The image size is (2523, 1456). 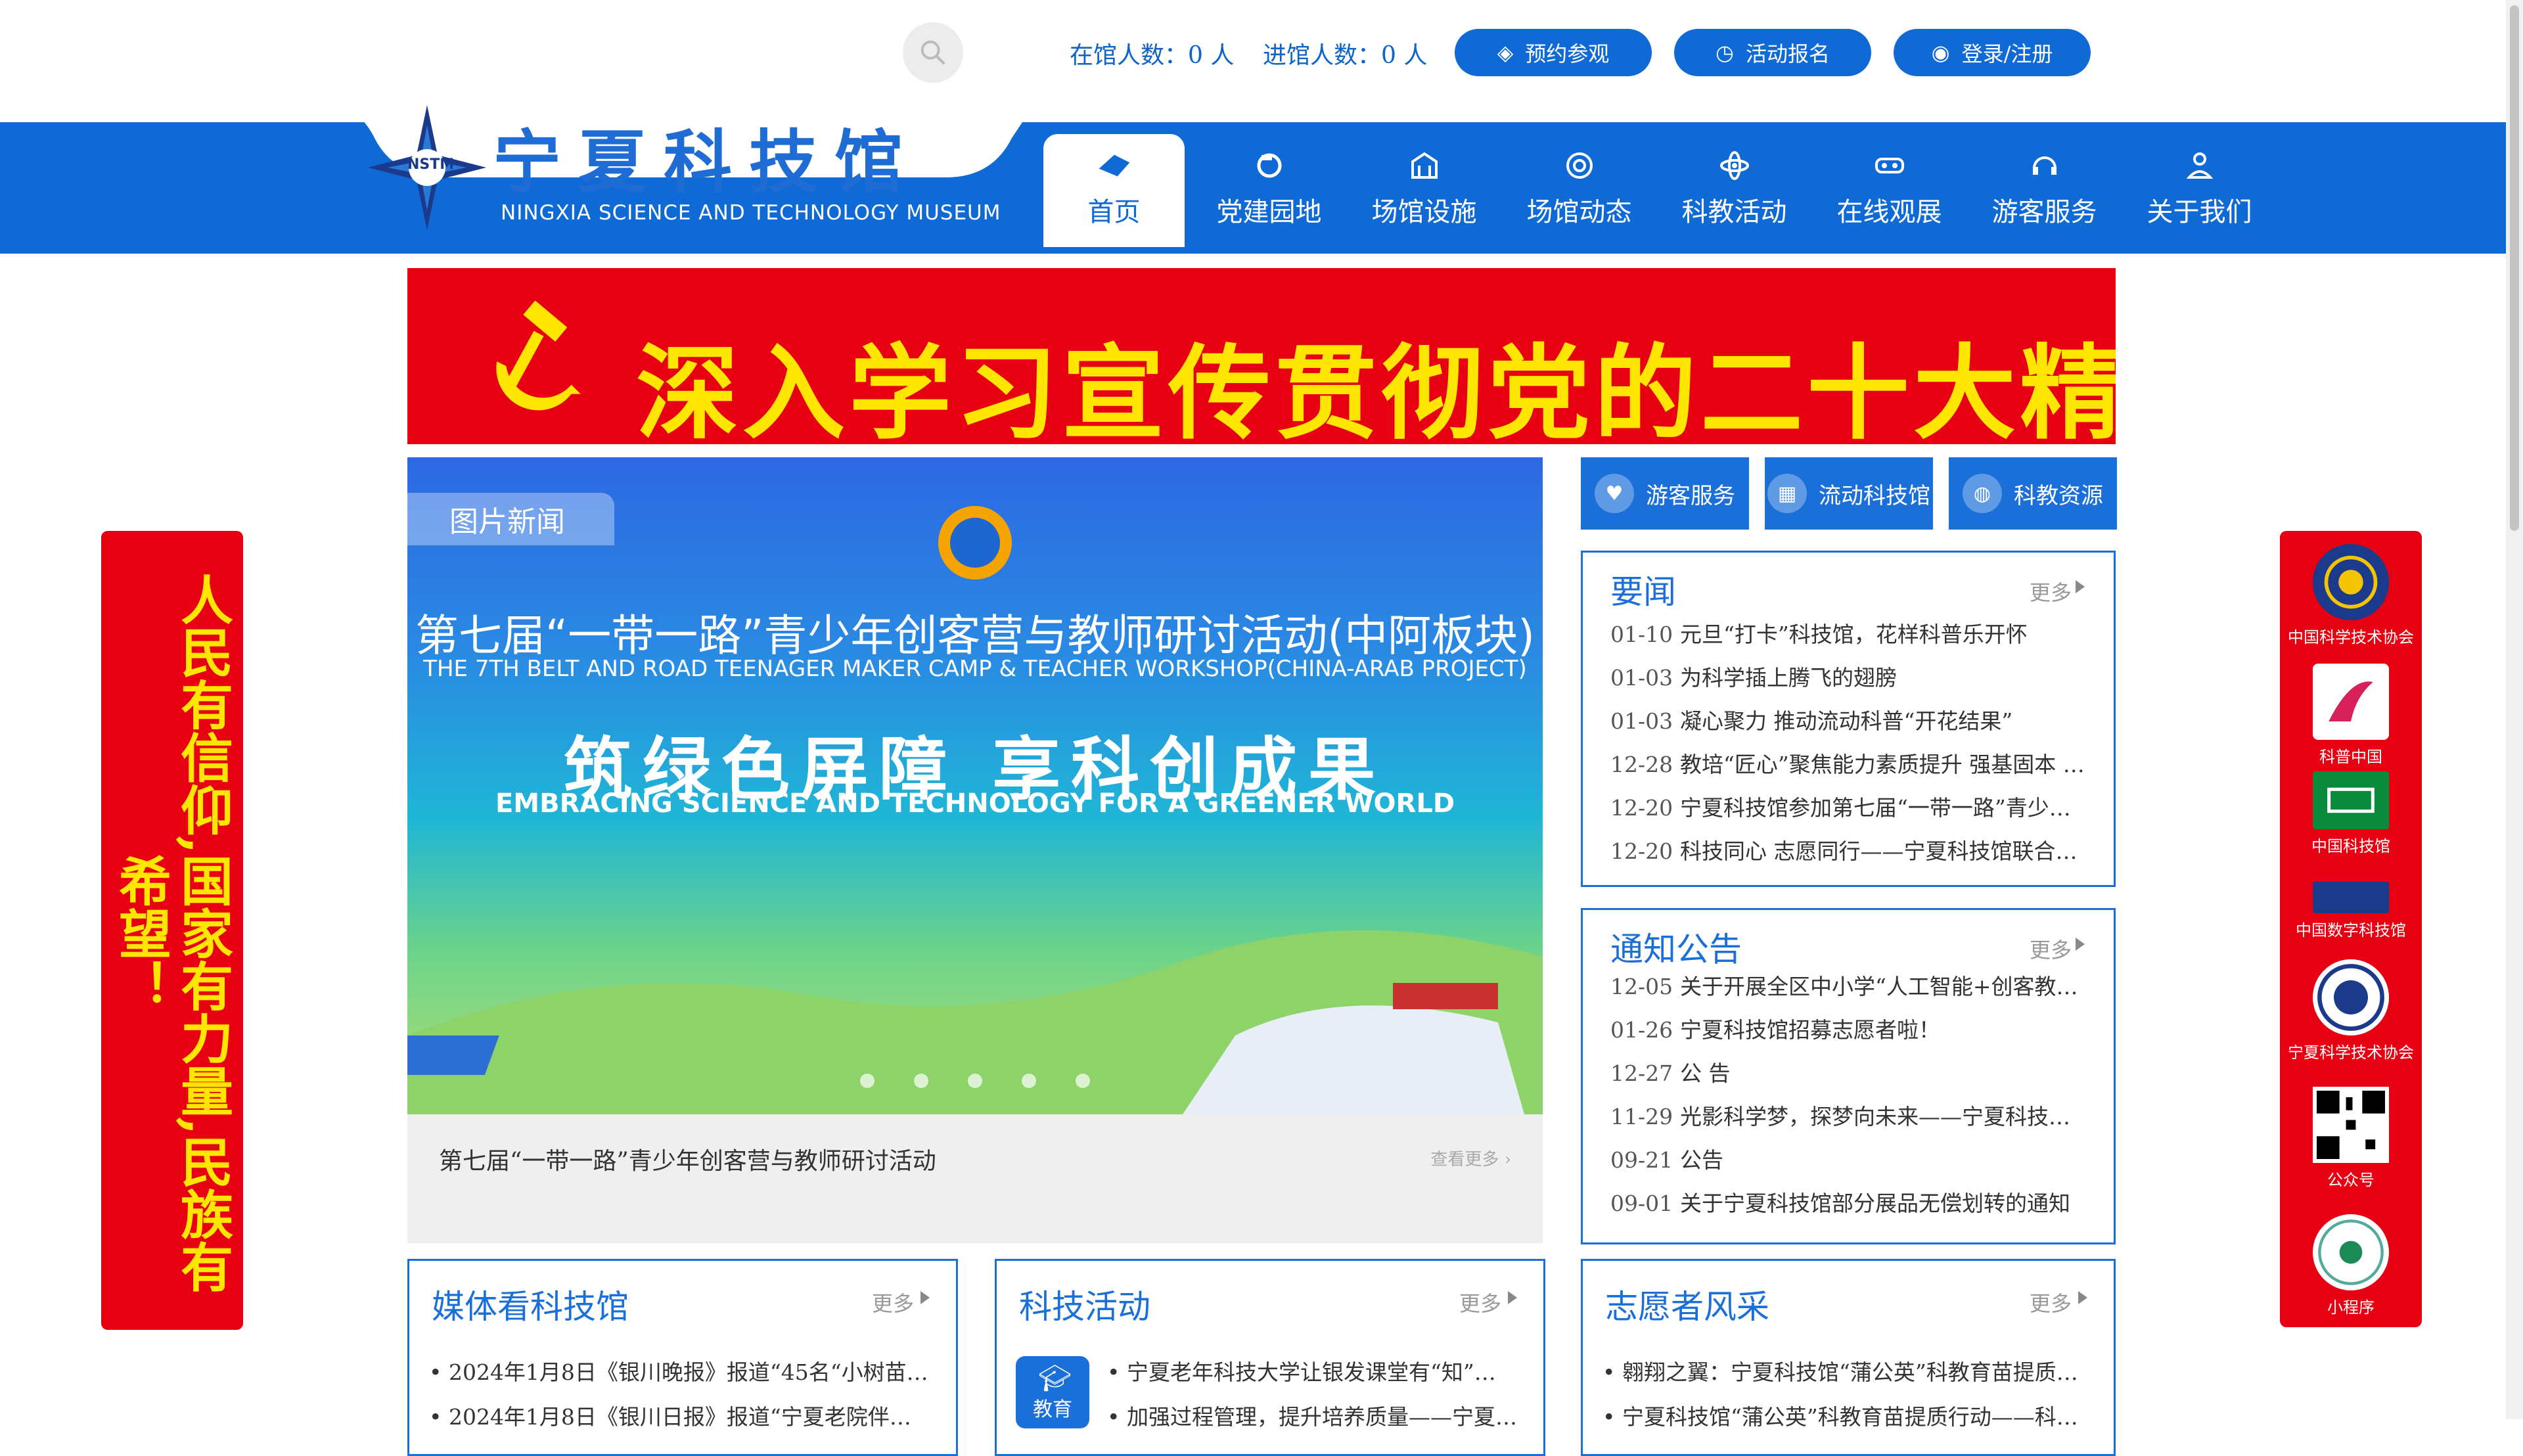 I want to click on nav-facilities: 场馆设施, so click(x=1424, y=190).